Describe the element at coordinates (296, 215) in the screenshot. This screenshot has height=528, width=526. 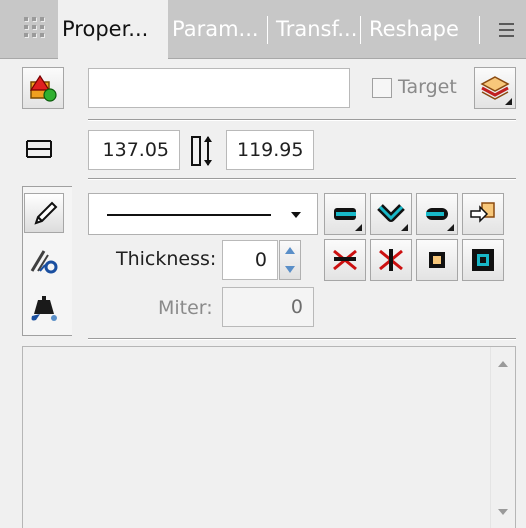
I see `chevron-down-icon` at that location.